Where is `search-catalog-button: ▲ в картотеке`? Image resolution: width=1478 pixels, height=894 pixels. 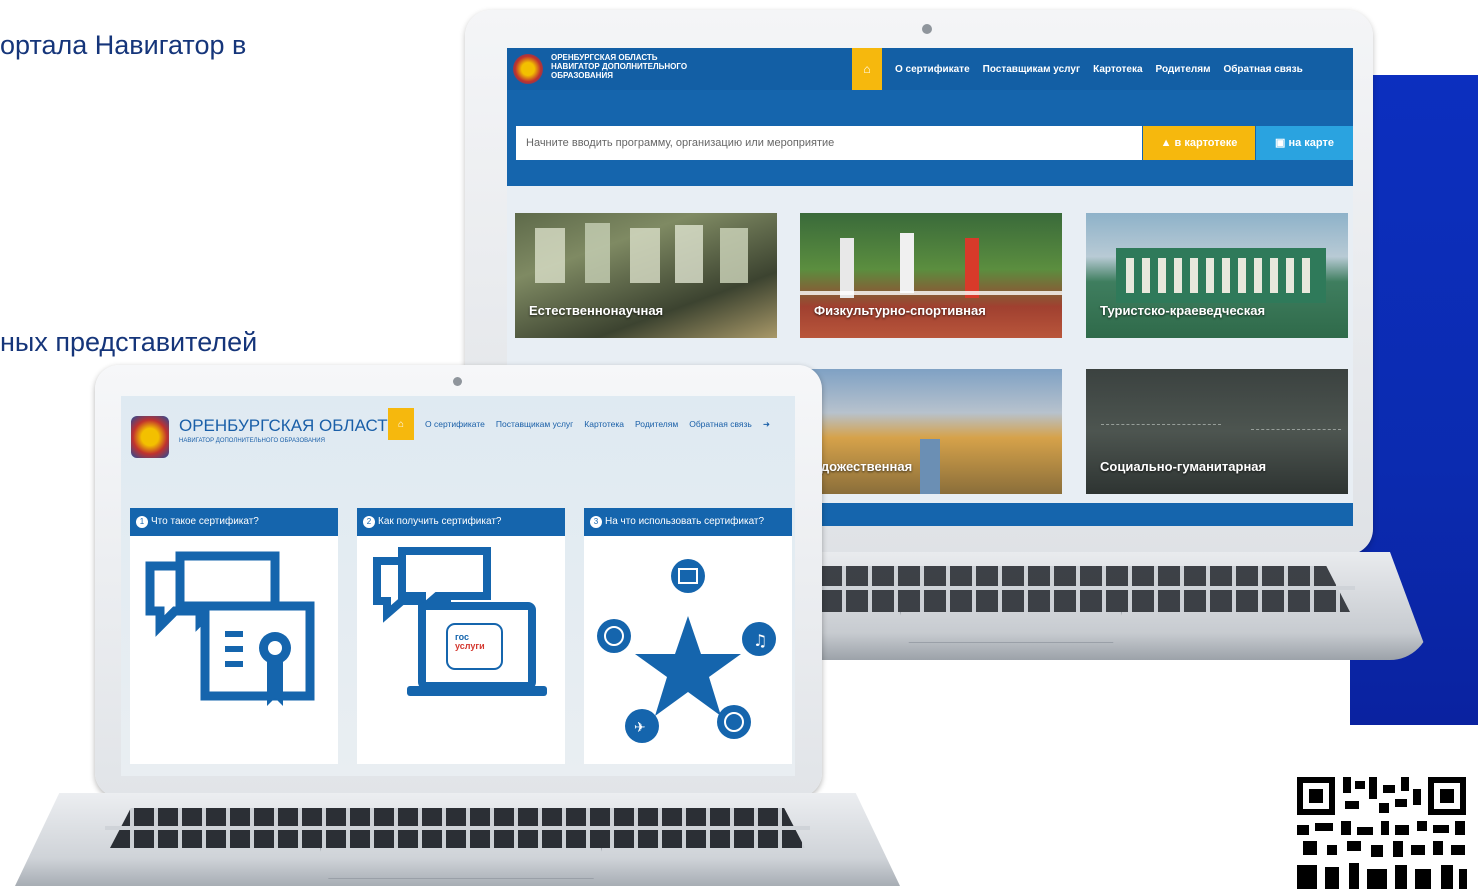
search-catalog-button: ▲ в картотеке is located at coordinates (1199, 143).